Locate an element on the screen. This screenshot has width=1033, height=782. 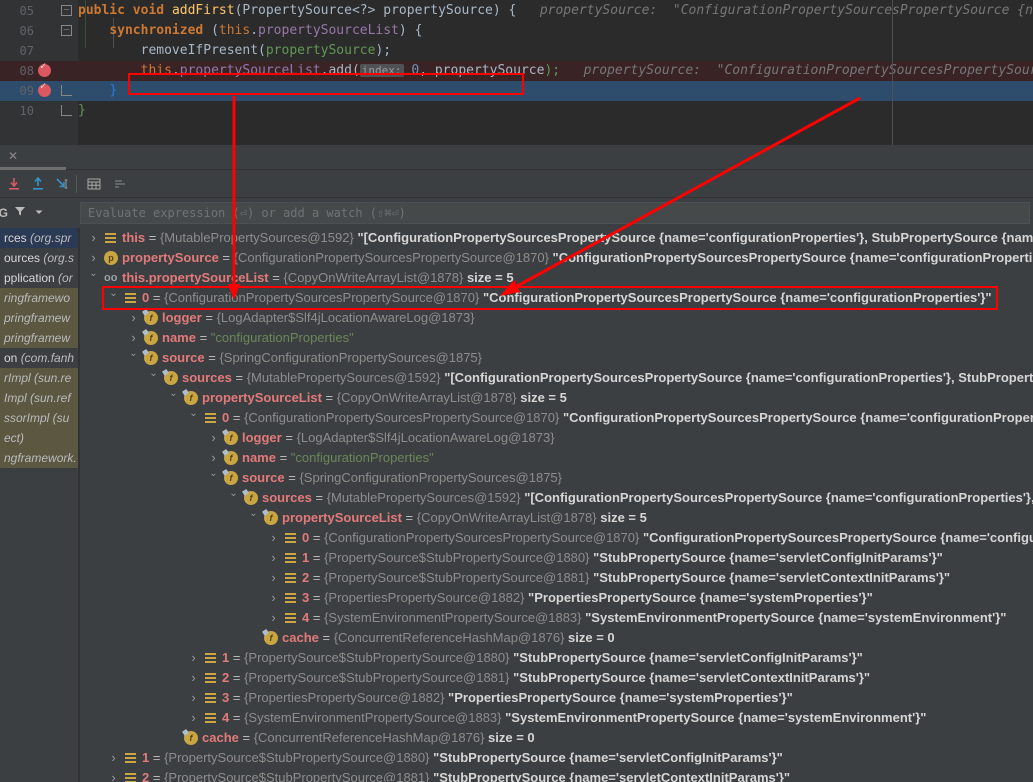
line-number: 07 is located at coordinates (26, 51).